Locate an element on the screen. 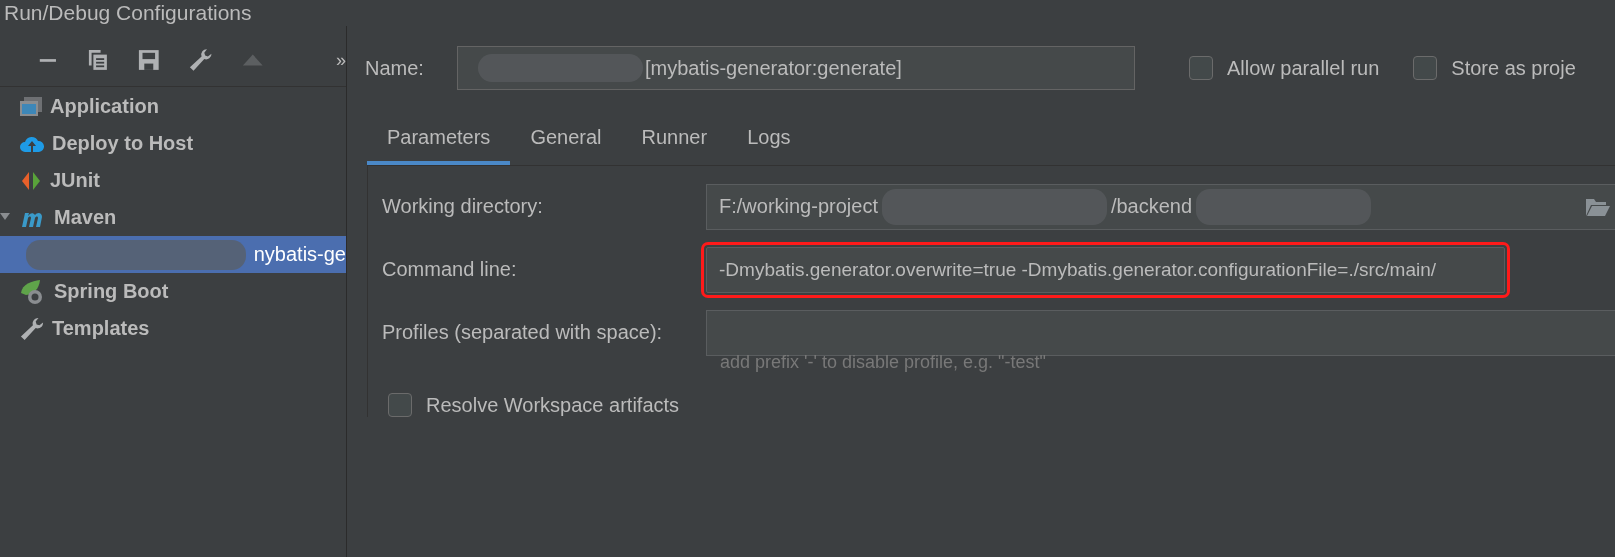 This screenshot has width=1615, height=557. tree-item: Spring Boot is located at coordinates (173, 291).